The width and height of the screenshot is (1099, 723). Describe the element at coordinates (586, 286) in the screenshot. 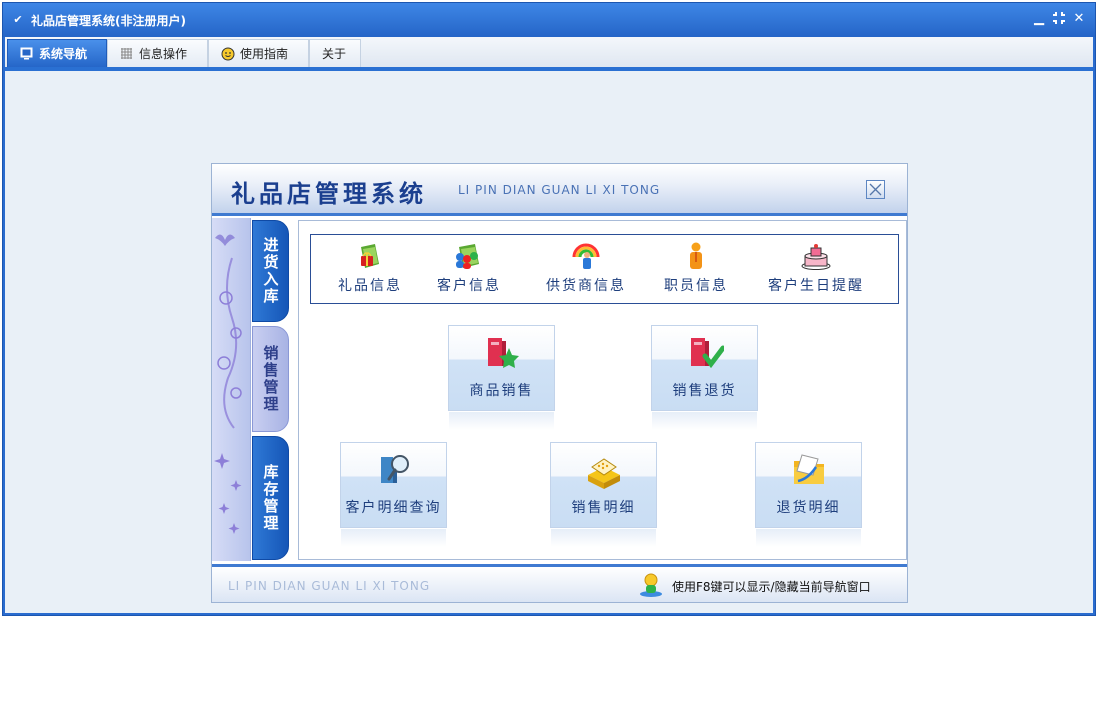

I see `quick-link-label: 供货商信息` at that location.